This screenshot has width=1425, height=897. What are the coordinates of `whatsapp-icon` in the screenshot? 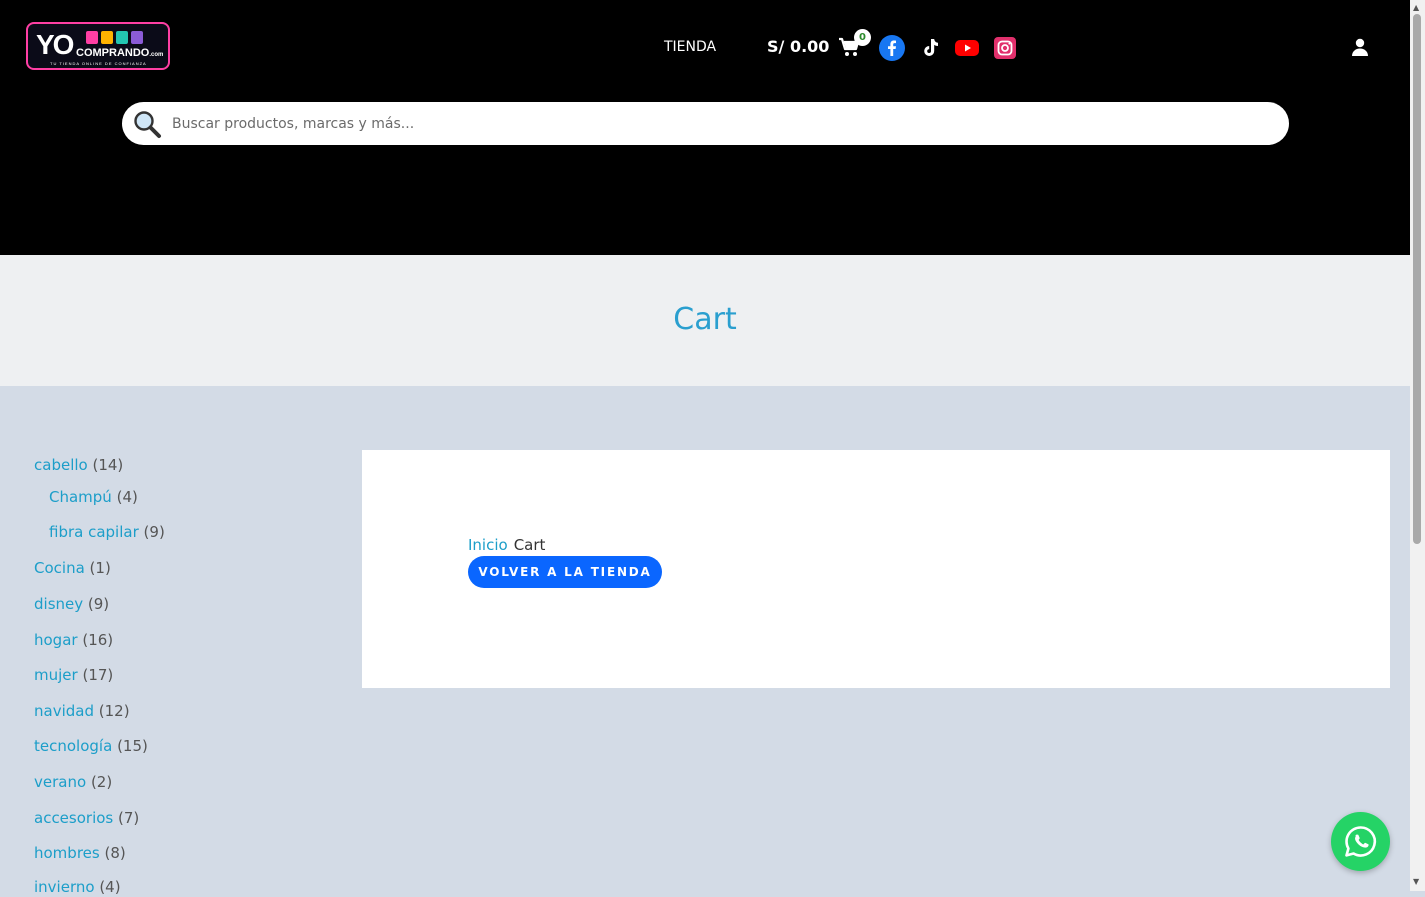 It's located at (1361, 841).